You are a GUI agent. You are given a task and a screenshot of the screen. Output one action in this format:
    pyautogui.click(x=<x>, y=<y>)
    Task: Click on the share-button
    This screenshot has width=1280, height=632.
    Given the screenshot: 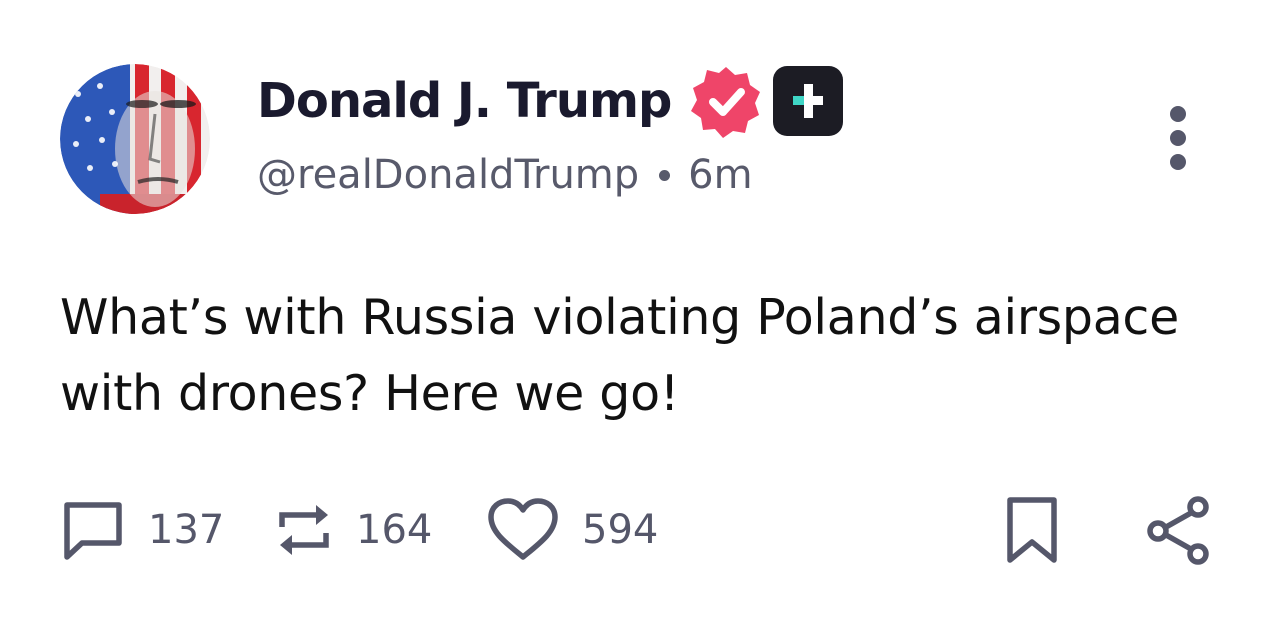 What is the action you would take?
    pyautogui.click(x=1179, y=530)
    